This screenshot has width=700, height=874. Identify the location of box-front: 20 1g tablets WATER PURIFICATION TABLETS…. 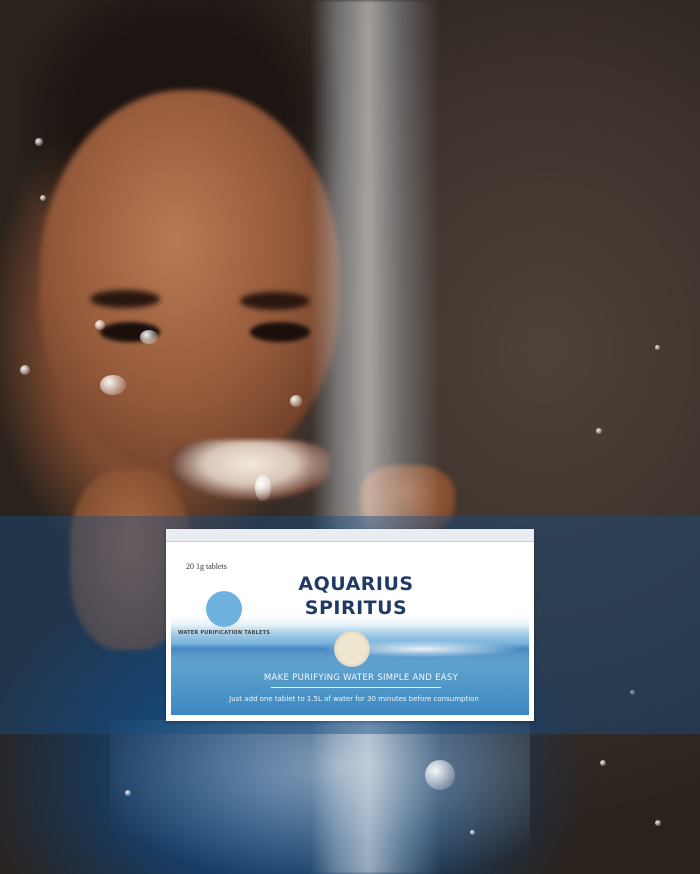
(350, 629).